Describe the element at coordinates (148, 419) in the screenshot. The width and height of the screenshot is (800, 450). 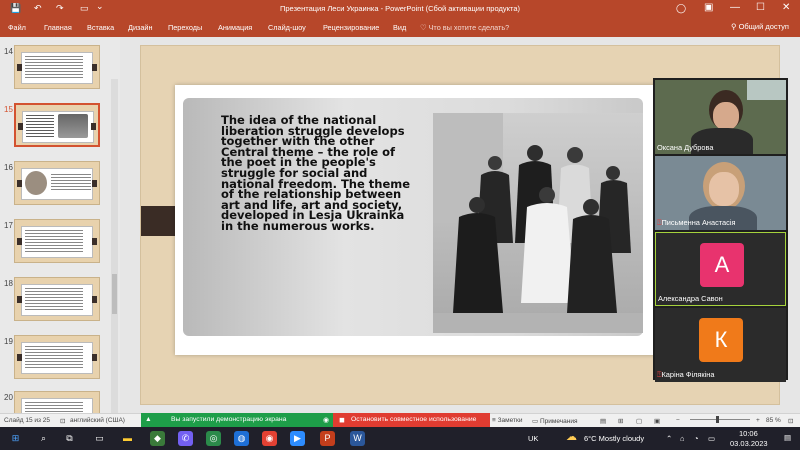
I see `share-status-icon: ▲` at that location.